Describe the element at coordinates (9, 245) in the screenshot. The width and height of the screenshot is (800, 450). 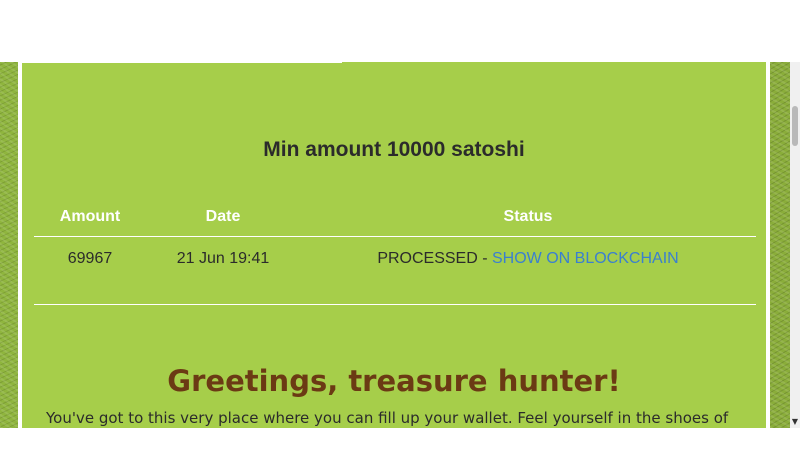
I see `grass-background-left` at that location.